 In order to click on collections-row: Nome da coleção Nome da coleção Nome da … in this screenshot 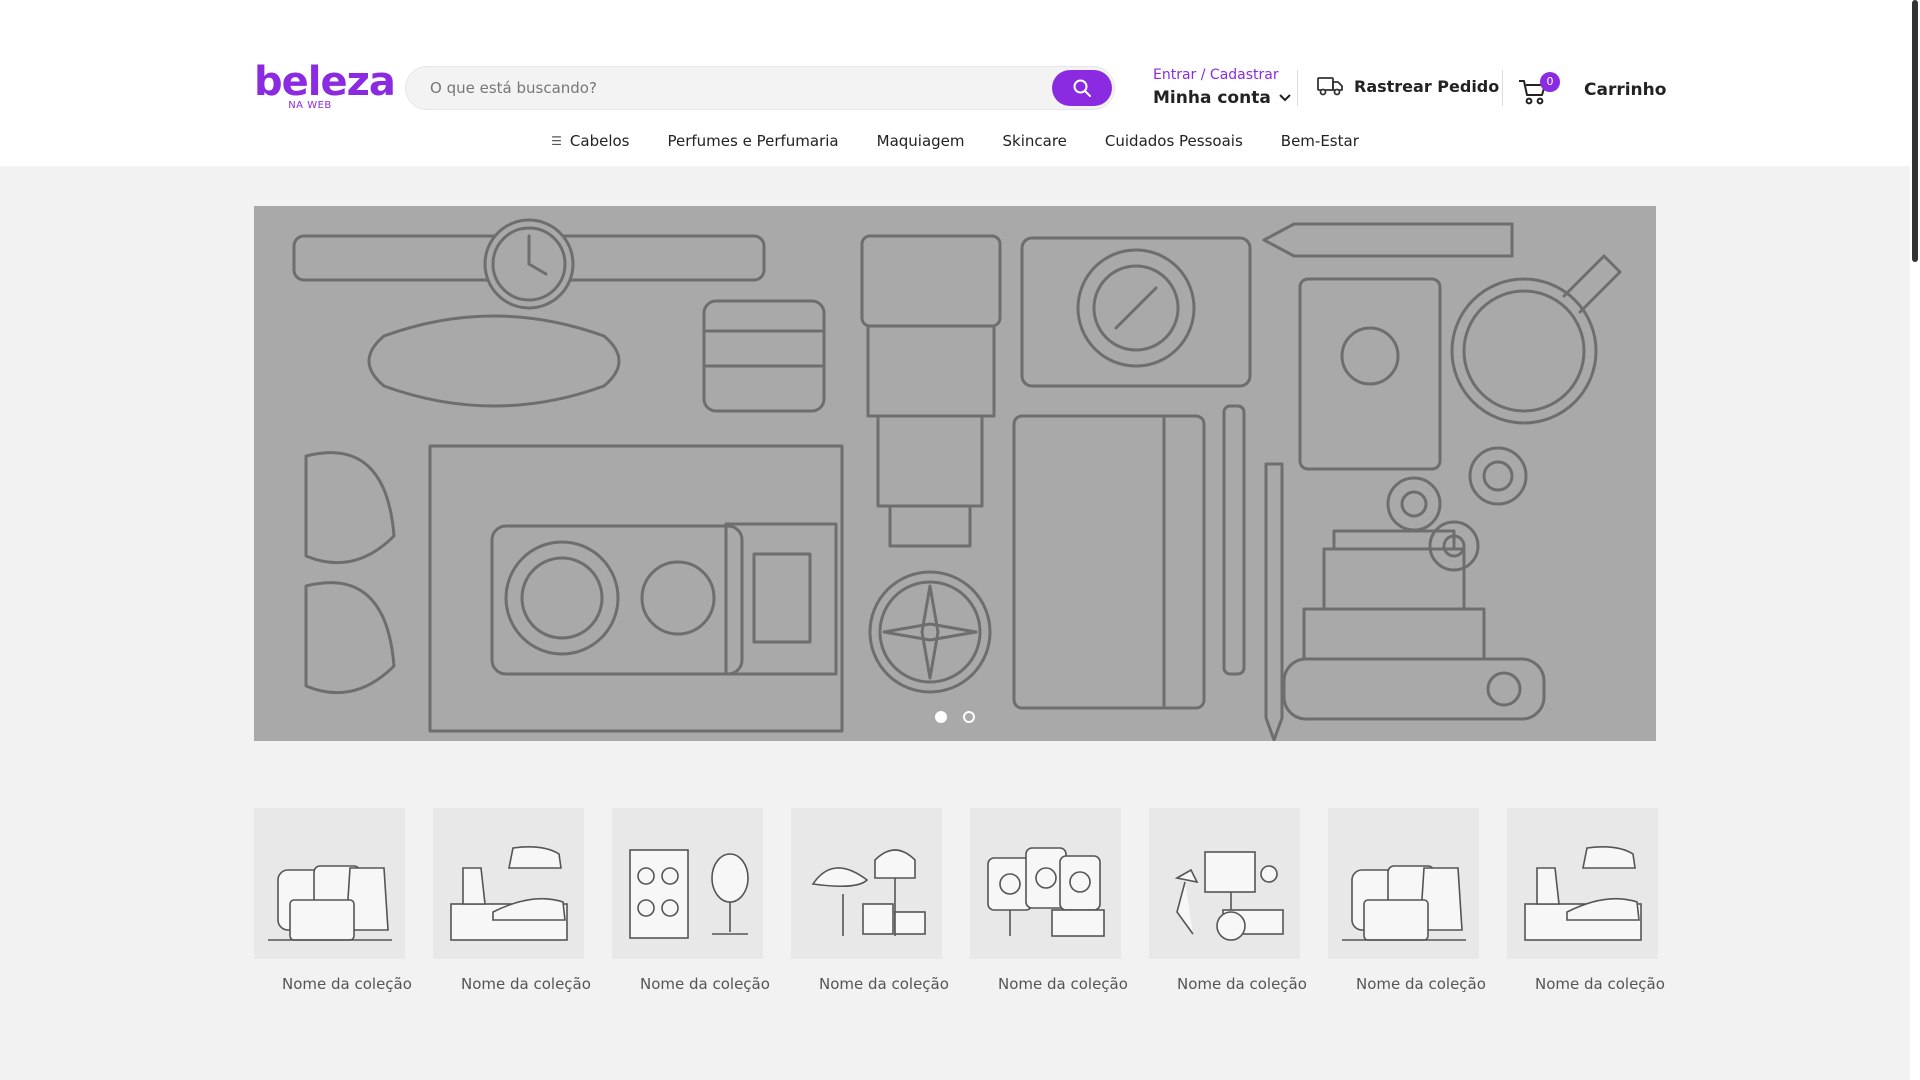, I will do `click(964, 900)`.